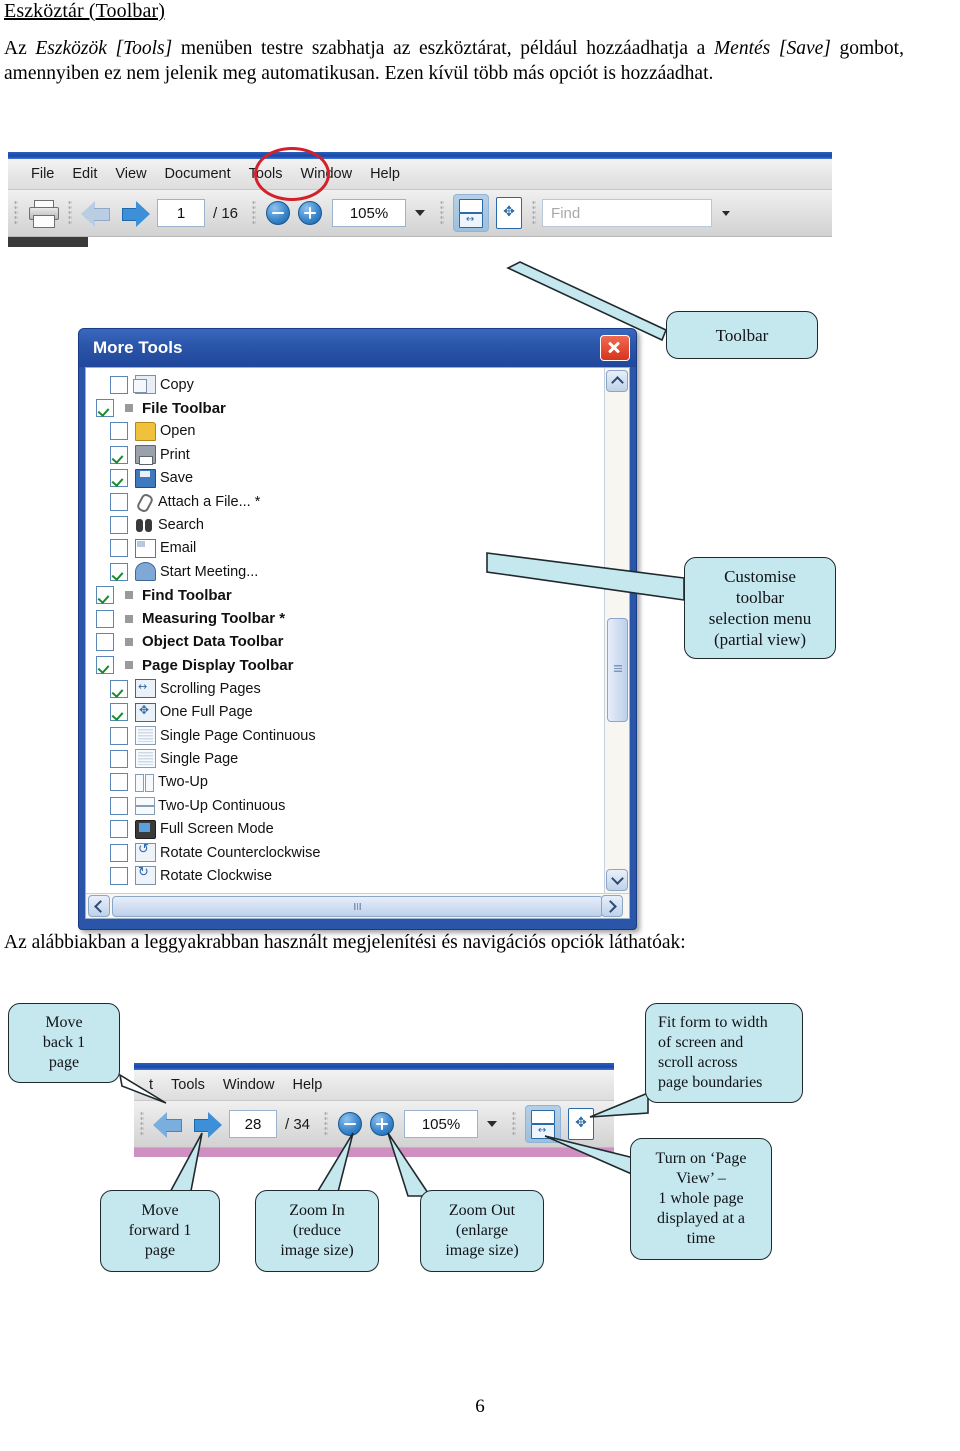 This screenshot has width=960, height=1451. Describe the element at coordinates (42, 174) in the screenshot. I see `menu-file: File` at that location.